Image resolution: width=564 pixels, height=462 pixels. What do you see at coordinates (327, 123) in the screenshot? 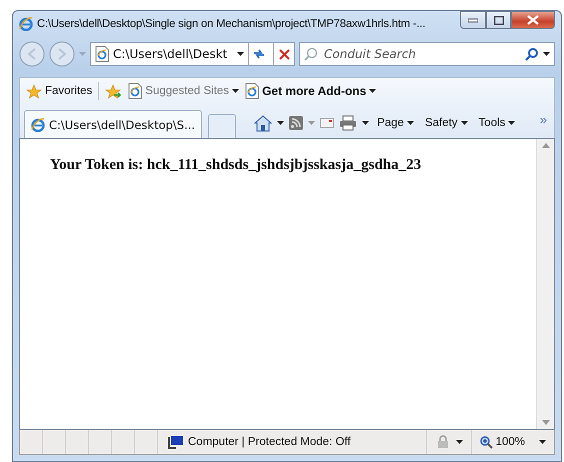
I see `mail-icon` at bounding box center [327, 123].